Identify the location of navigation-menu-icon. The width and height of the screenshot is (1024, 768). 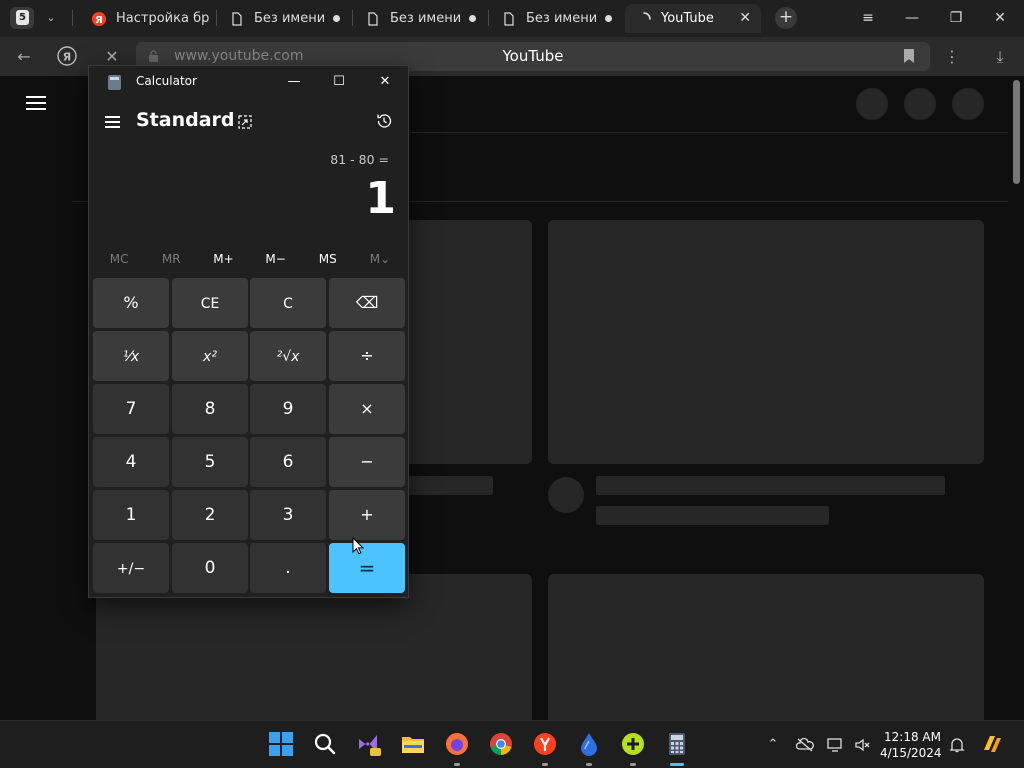
(112, 122).